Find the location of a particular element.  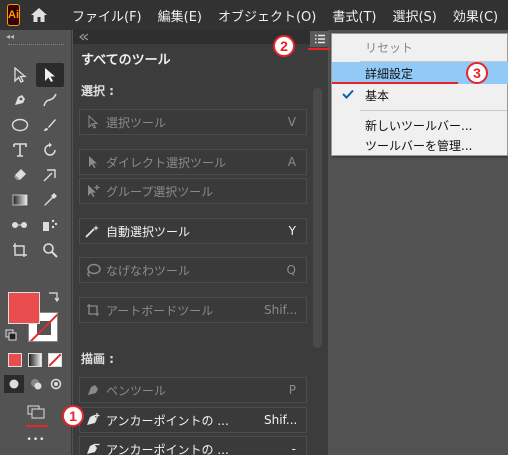

tool-row-lasso: なげなわツール Q is located at coordinates (193, 270).